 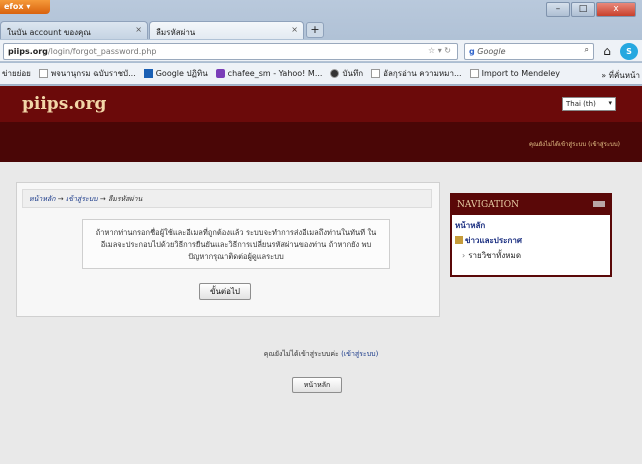 What do you see at coordinates (607, 51) in the screenshot?
I see `home-icon: ⌂` at bounding box center [607, 51].